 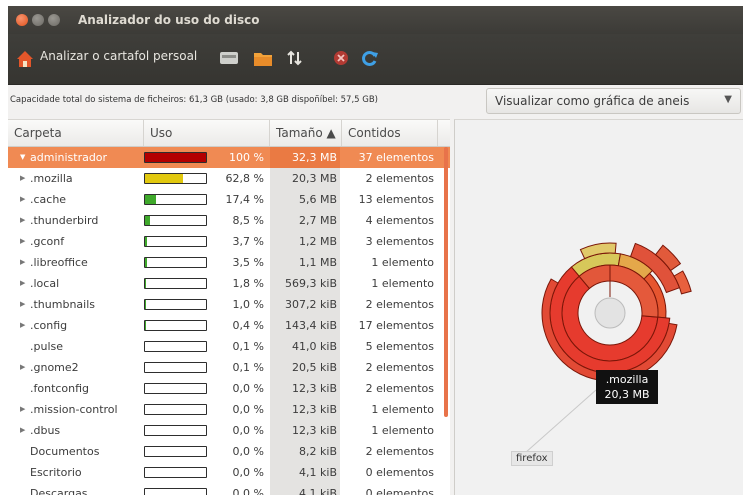 What do you see at coordinates (295, 58) in the screenshot?
I see `scan-remote-icon` at bounding box center [295, 58].